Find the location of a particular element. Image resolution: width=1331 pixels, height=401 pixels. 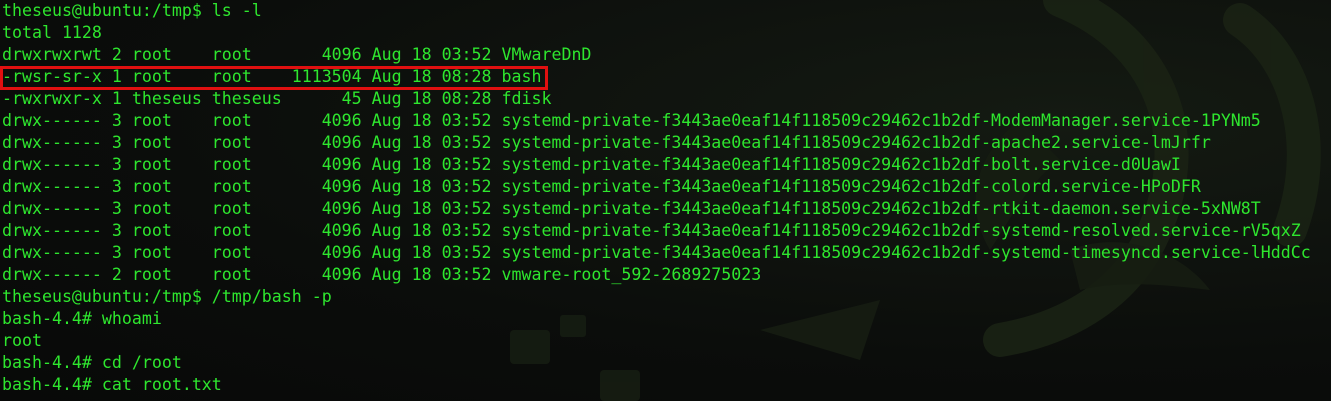

terminal-line-command-whoami: bash-4.4# whoami is located at coordinates (82, 318).